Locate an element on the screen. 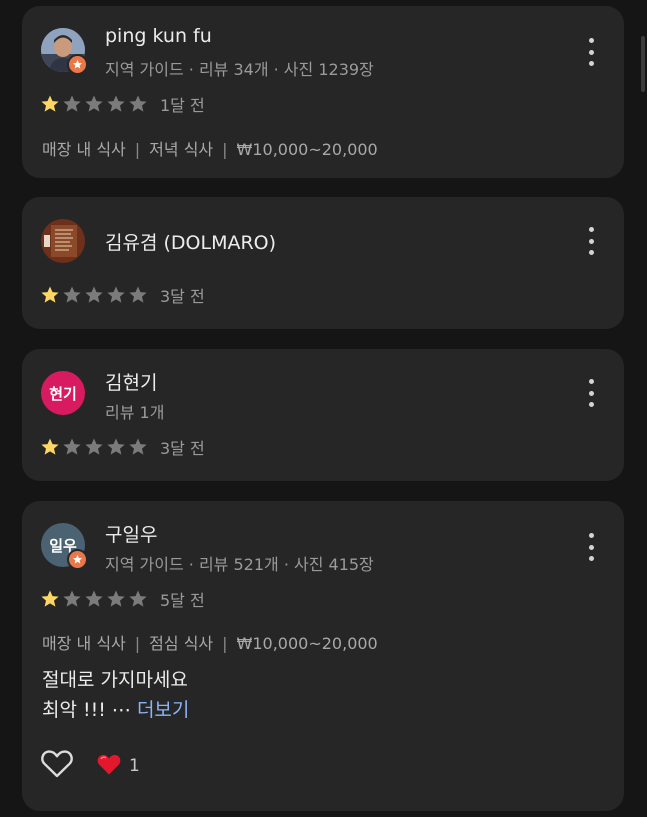 The image size is (647, 817). avatar-photo is located at coordinates (63, 241).